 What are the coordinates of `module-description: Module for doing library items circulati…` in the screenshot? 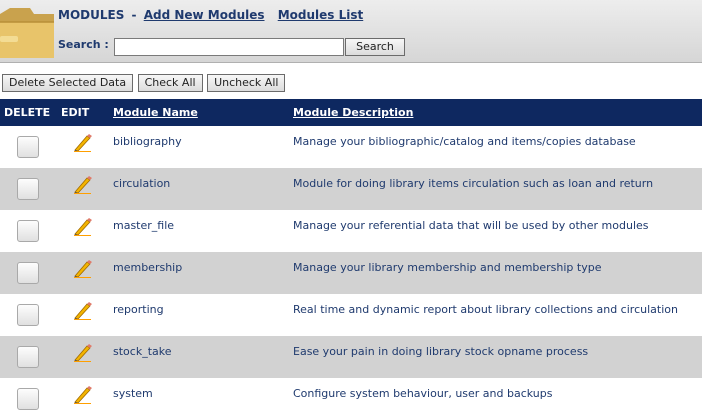 It's located at (473, 183).